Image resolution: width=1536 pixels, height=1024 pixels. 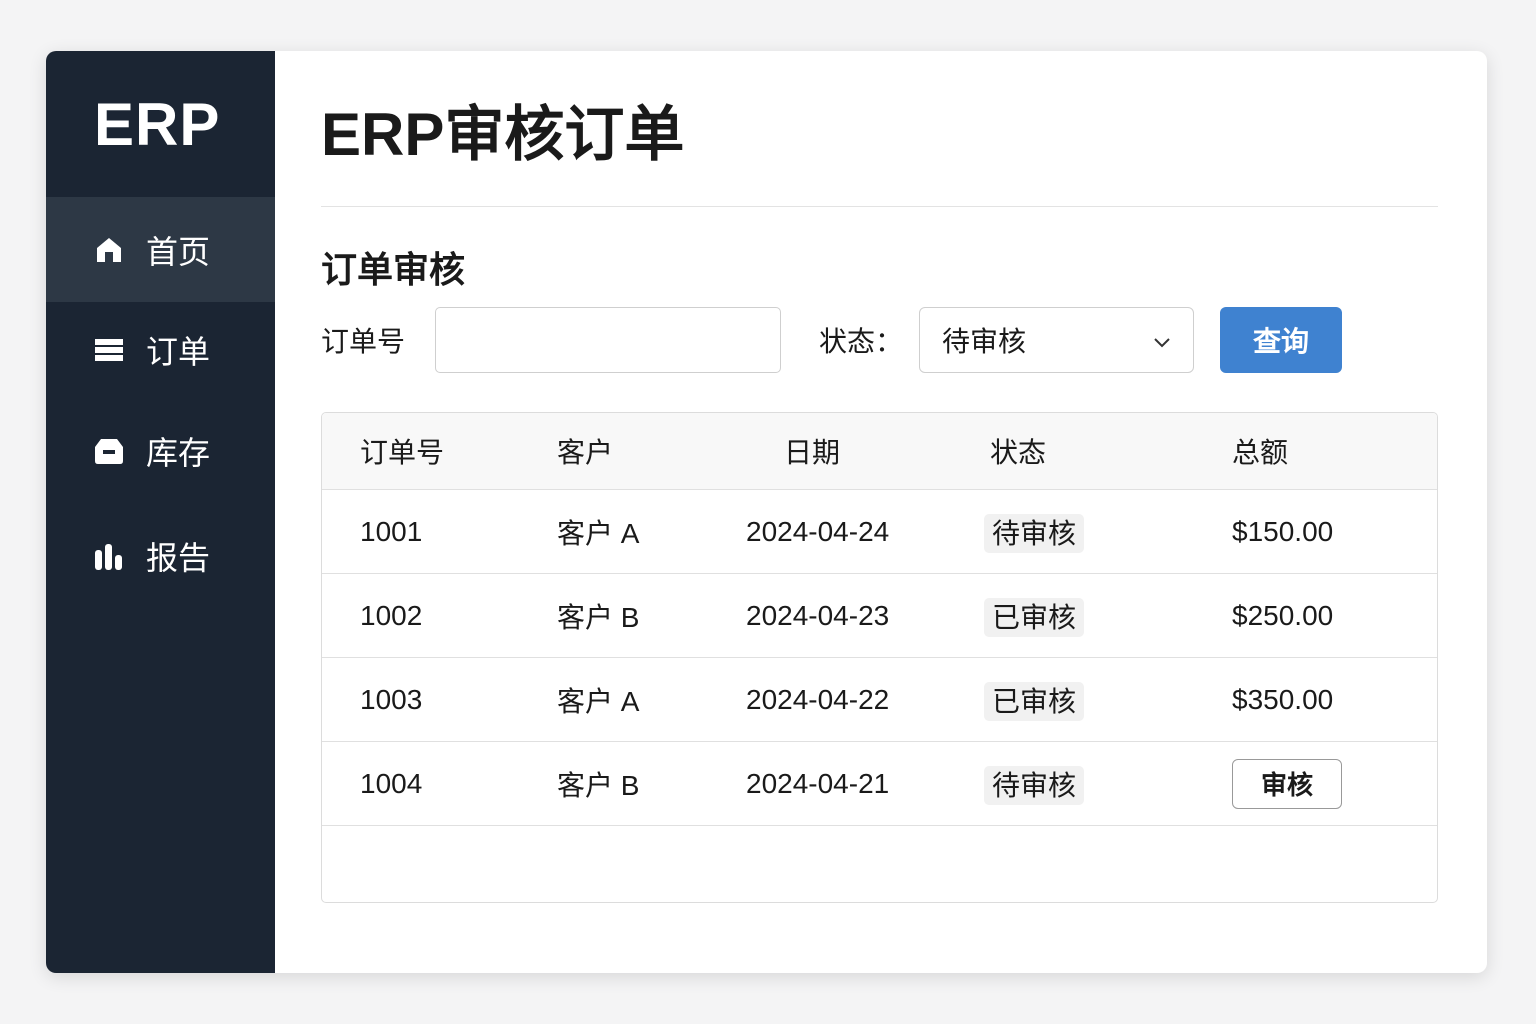 What do you see at coordinates (109, 451) in the screenshot?
I see `inventory-icon` at bounding box center [109, 451].